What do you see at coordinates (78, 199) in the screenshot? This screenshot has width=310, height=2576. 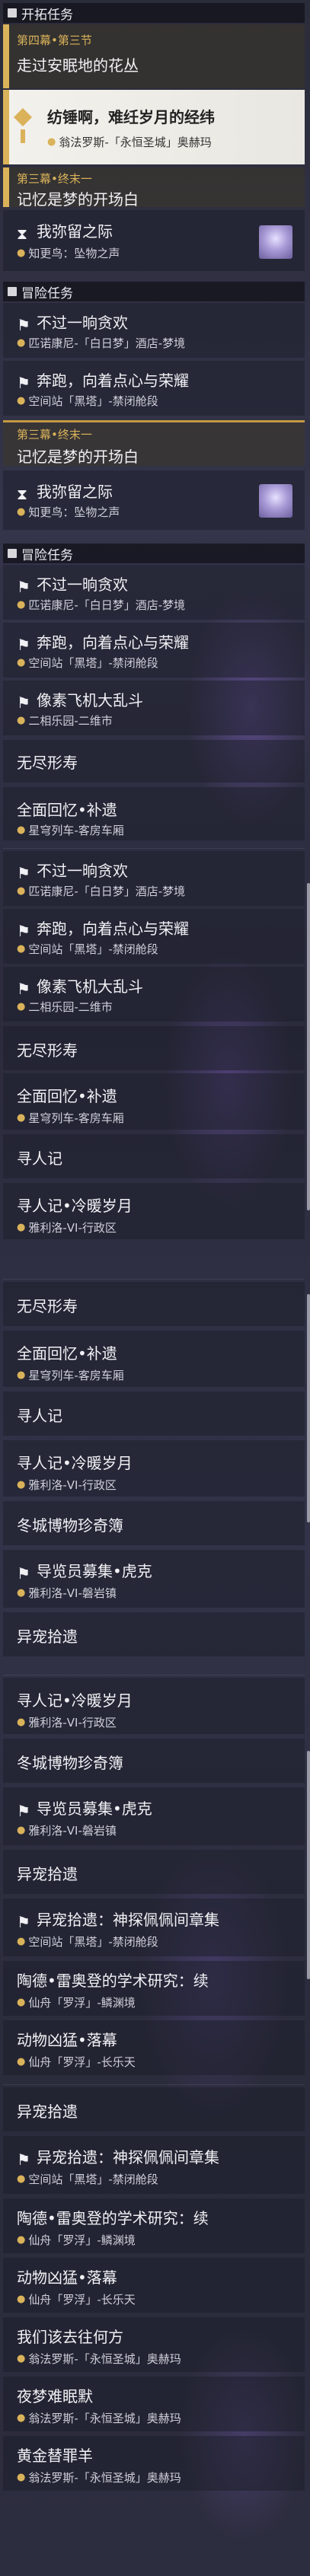 I see `quest-act3-title: 记忆是梦的开场白` at bounding box center [78, 199].